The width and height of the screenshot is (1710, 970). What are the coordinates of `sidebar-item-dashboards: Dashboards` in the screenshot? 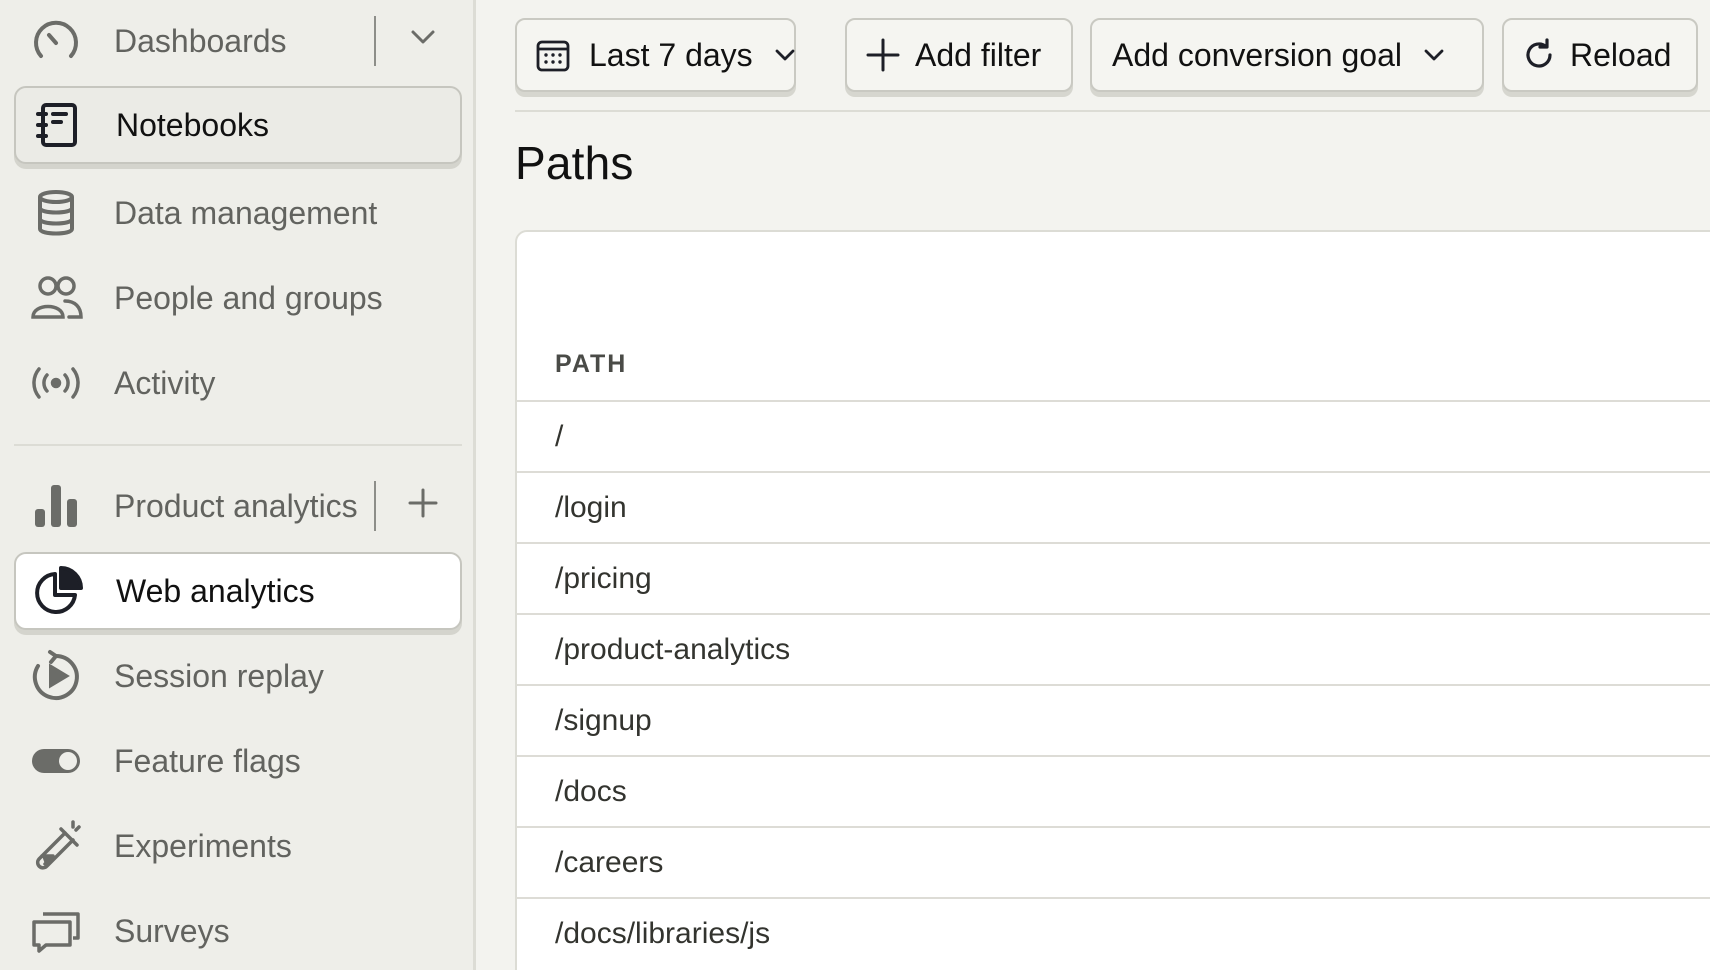 It's located at (238, 41).